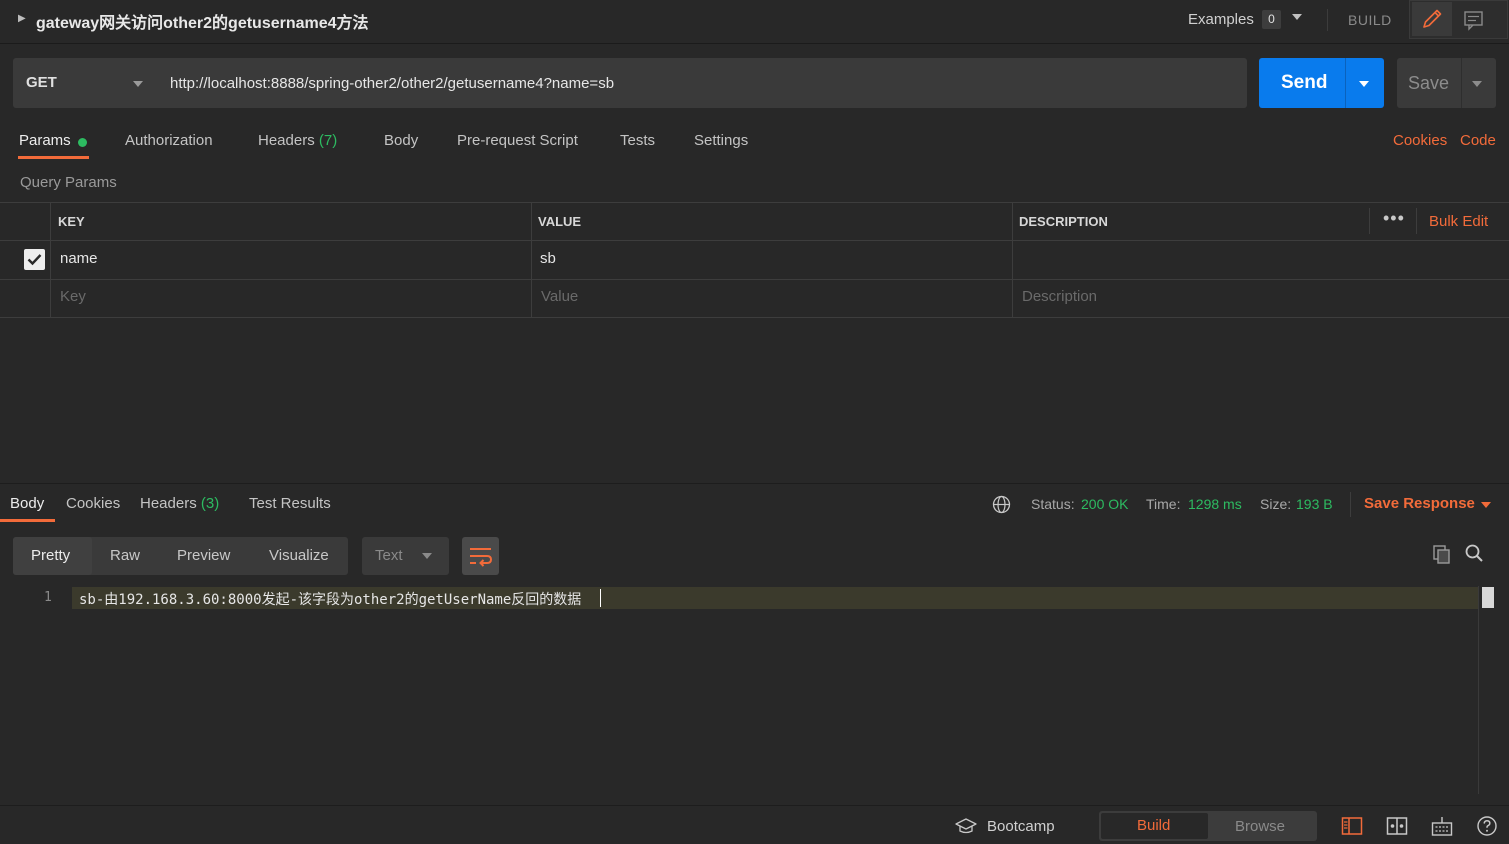 The height and width of the screenshot is (844, 1509). Describe the element at coordinates (1488, 597) in the screenshot. I see `scrollbar-thumb` at that location.